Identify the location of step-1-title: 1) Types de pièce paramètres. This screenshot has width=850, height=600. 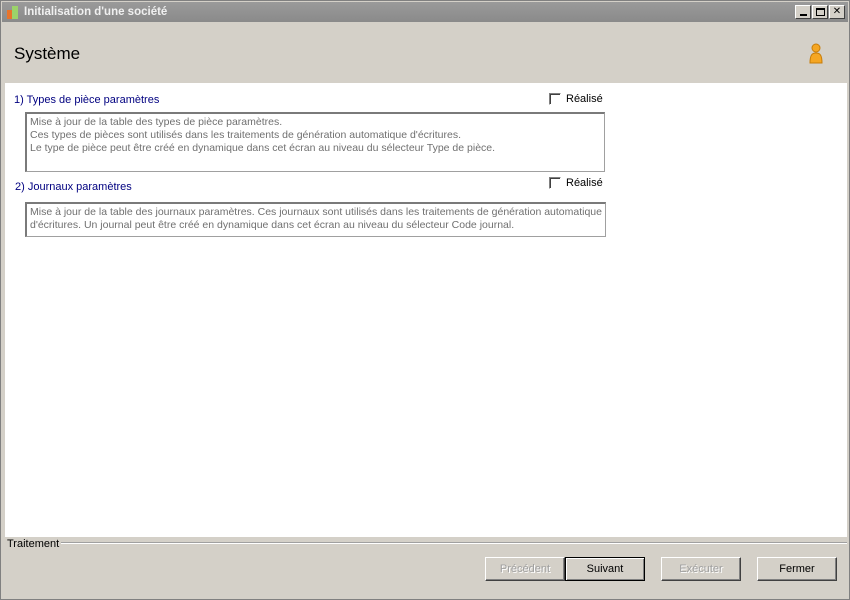
(87, 100).